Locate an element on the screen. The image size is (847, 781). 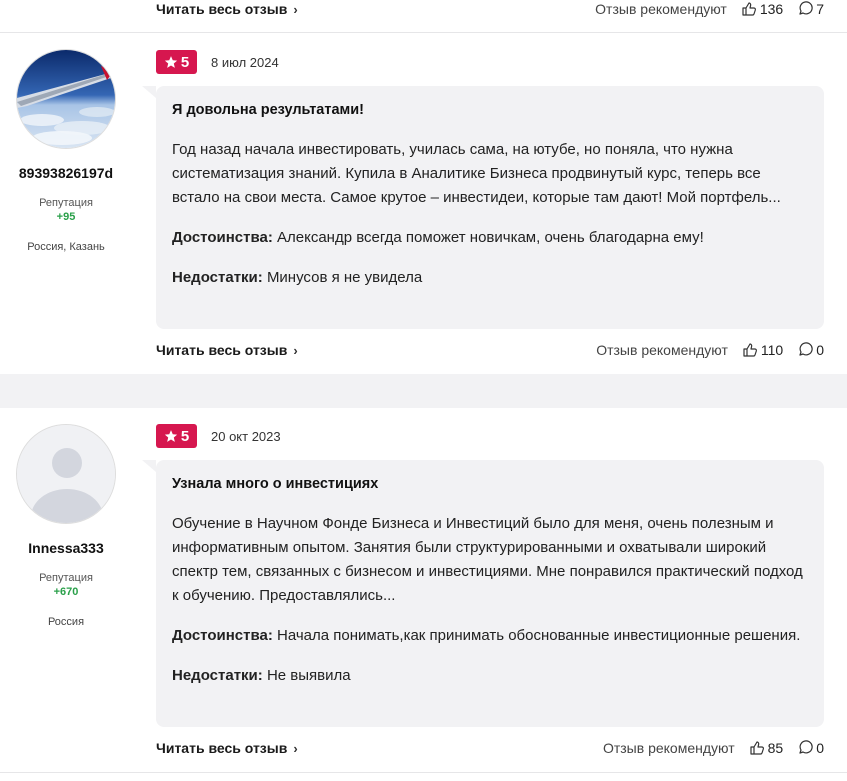
review-cons: Недостатки: Минусов я не увидела is located at coordinates (490, 278).